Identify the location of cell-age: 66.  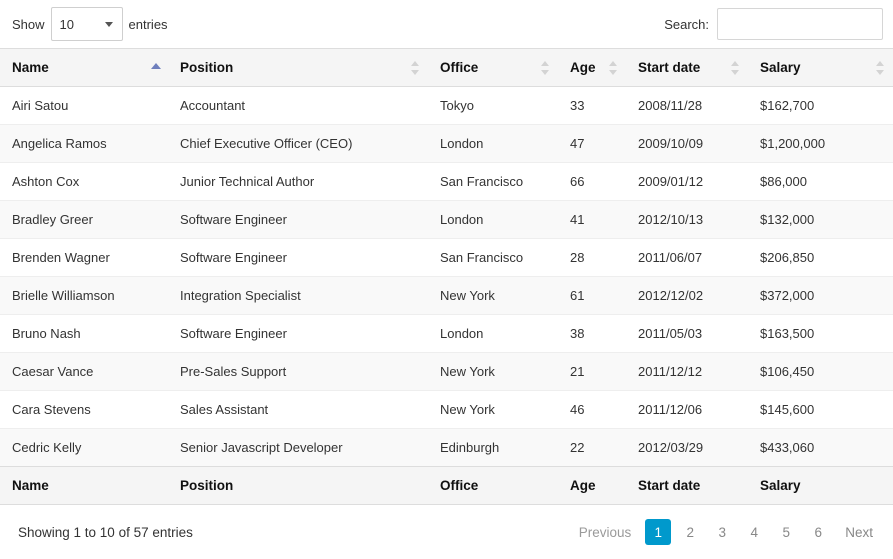
(592, 181).